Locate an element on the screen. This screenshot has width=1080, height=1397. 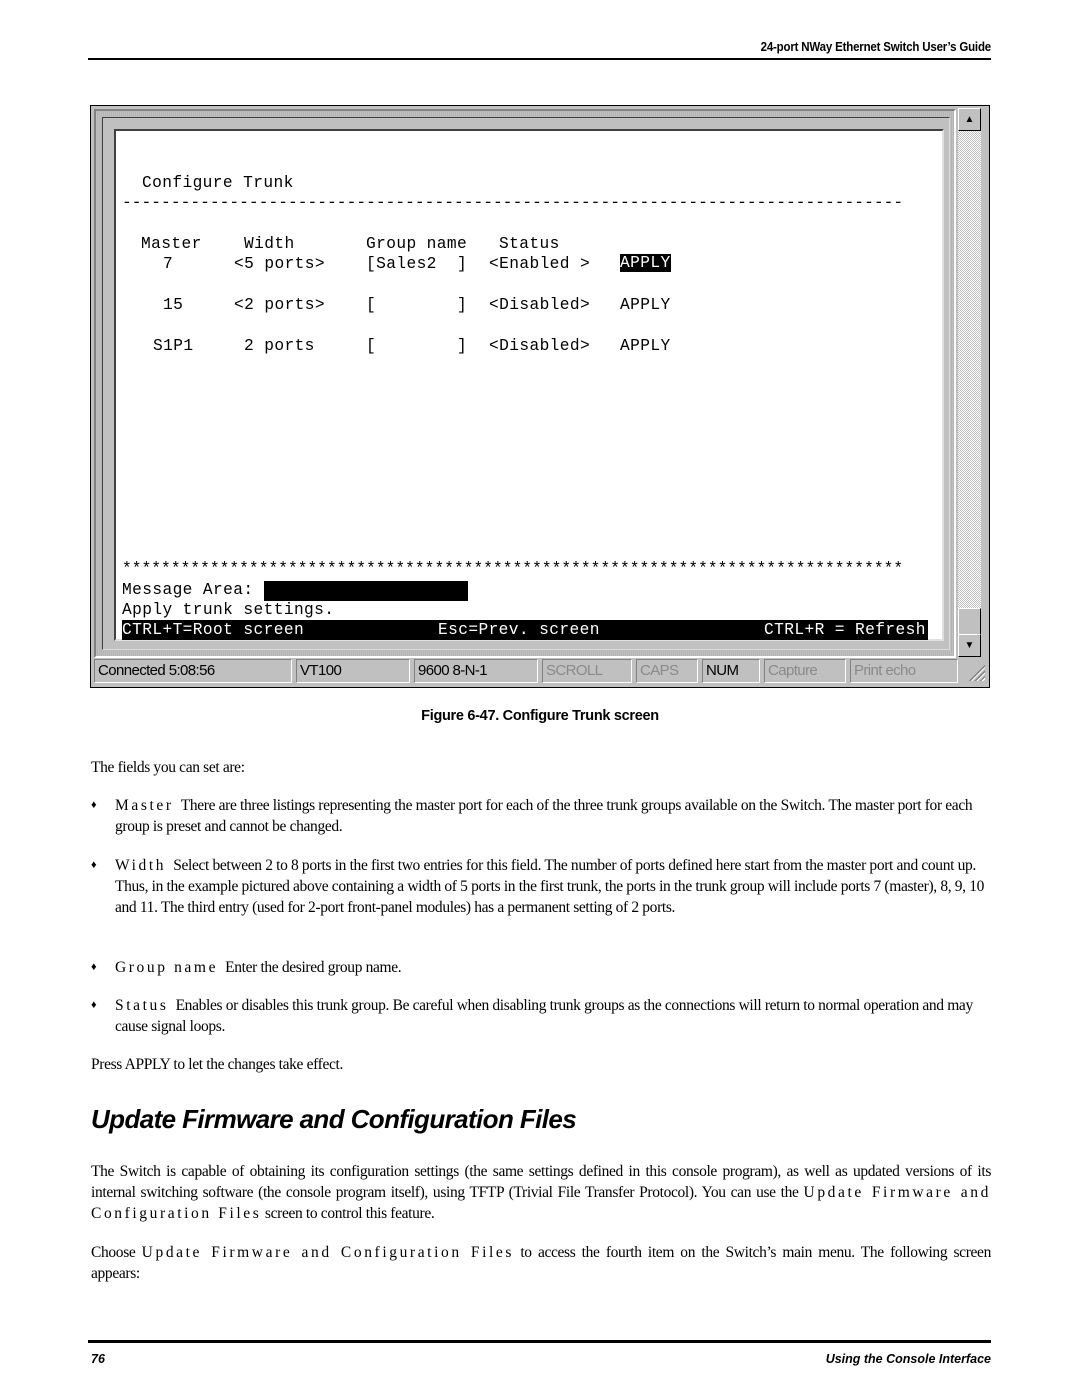
field-desc: Enter the desired group name. is located at coordinates (313, 967).